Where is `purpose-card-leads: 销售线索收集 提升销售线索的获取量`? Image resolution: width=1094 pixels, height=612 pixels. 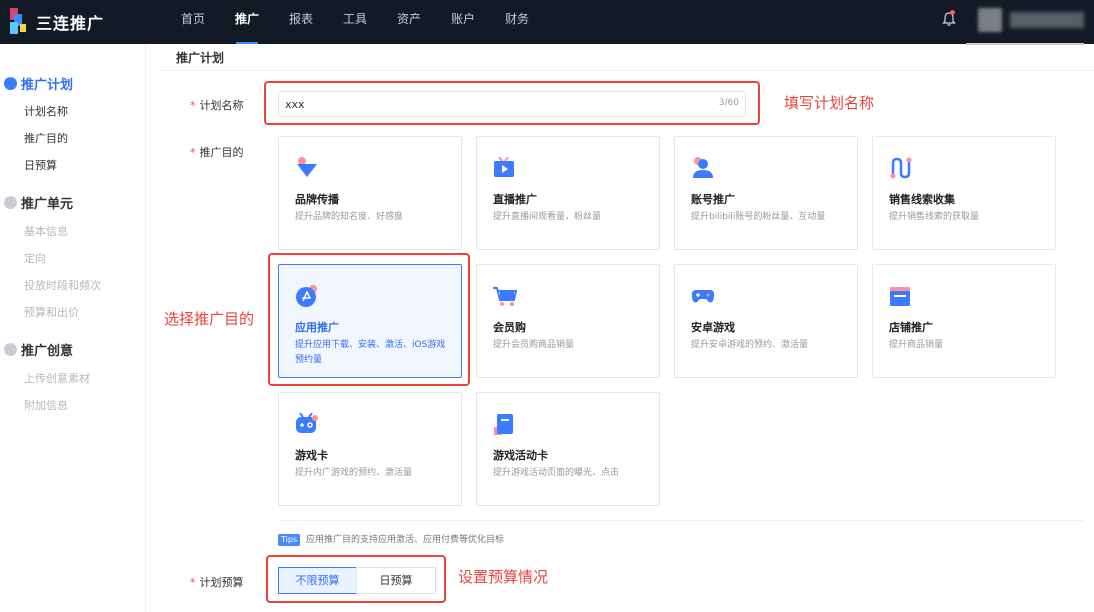 purpose-card-leads: 销售线索收集 提升销售线索的获取量 is located at coordinates (964, 193).